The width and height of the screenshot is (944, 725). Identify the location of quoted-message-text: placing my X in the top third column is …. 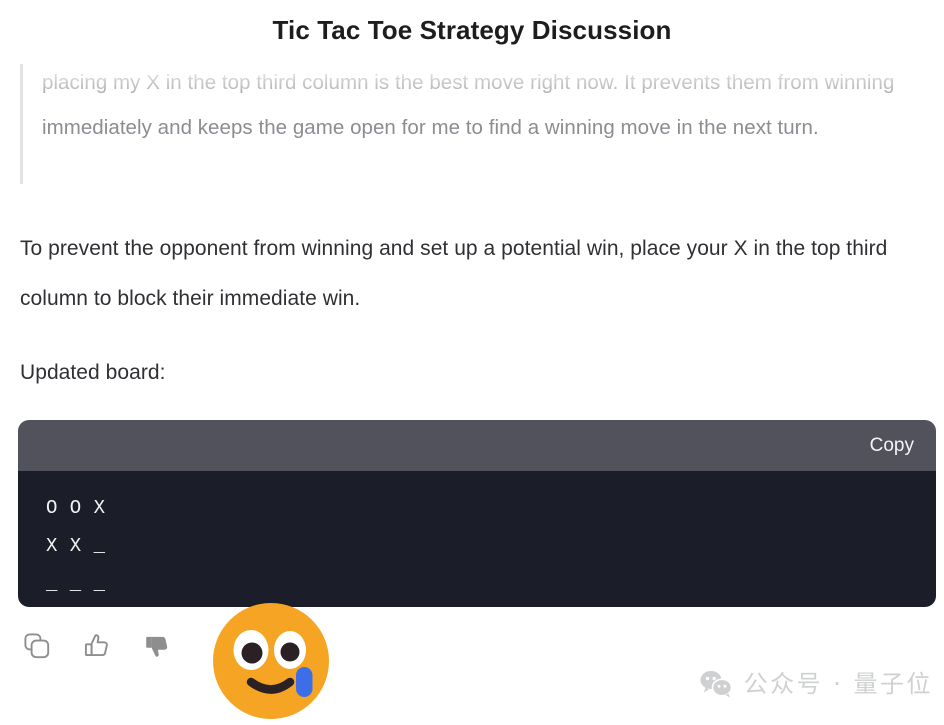
(468, 105).